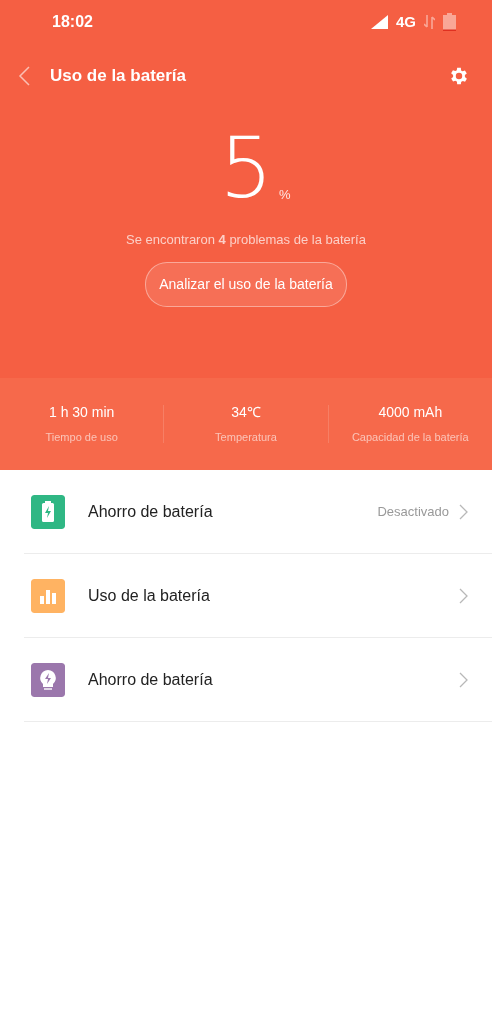 Image resolution: width=492 pixels, height=1024 pixels. What do you see at coordinates (246, 438) in the screenshot?
I see `stat-label: Temperatura` at bounding box center [246, 438].